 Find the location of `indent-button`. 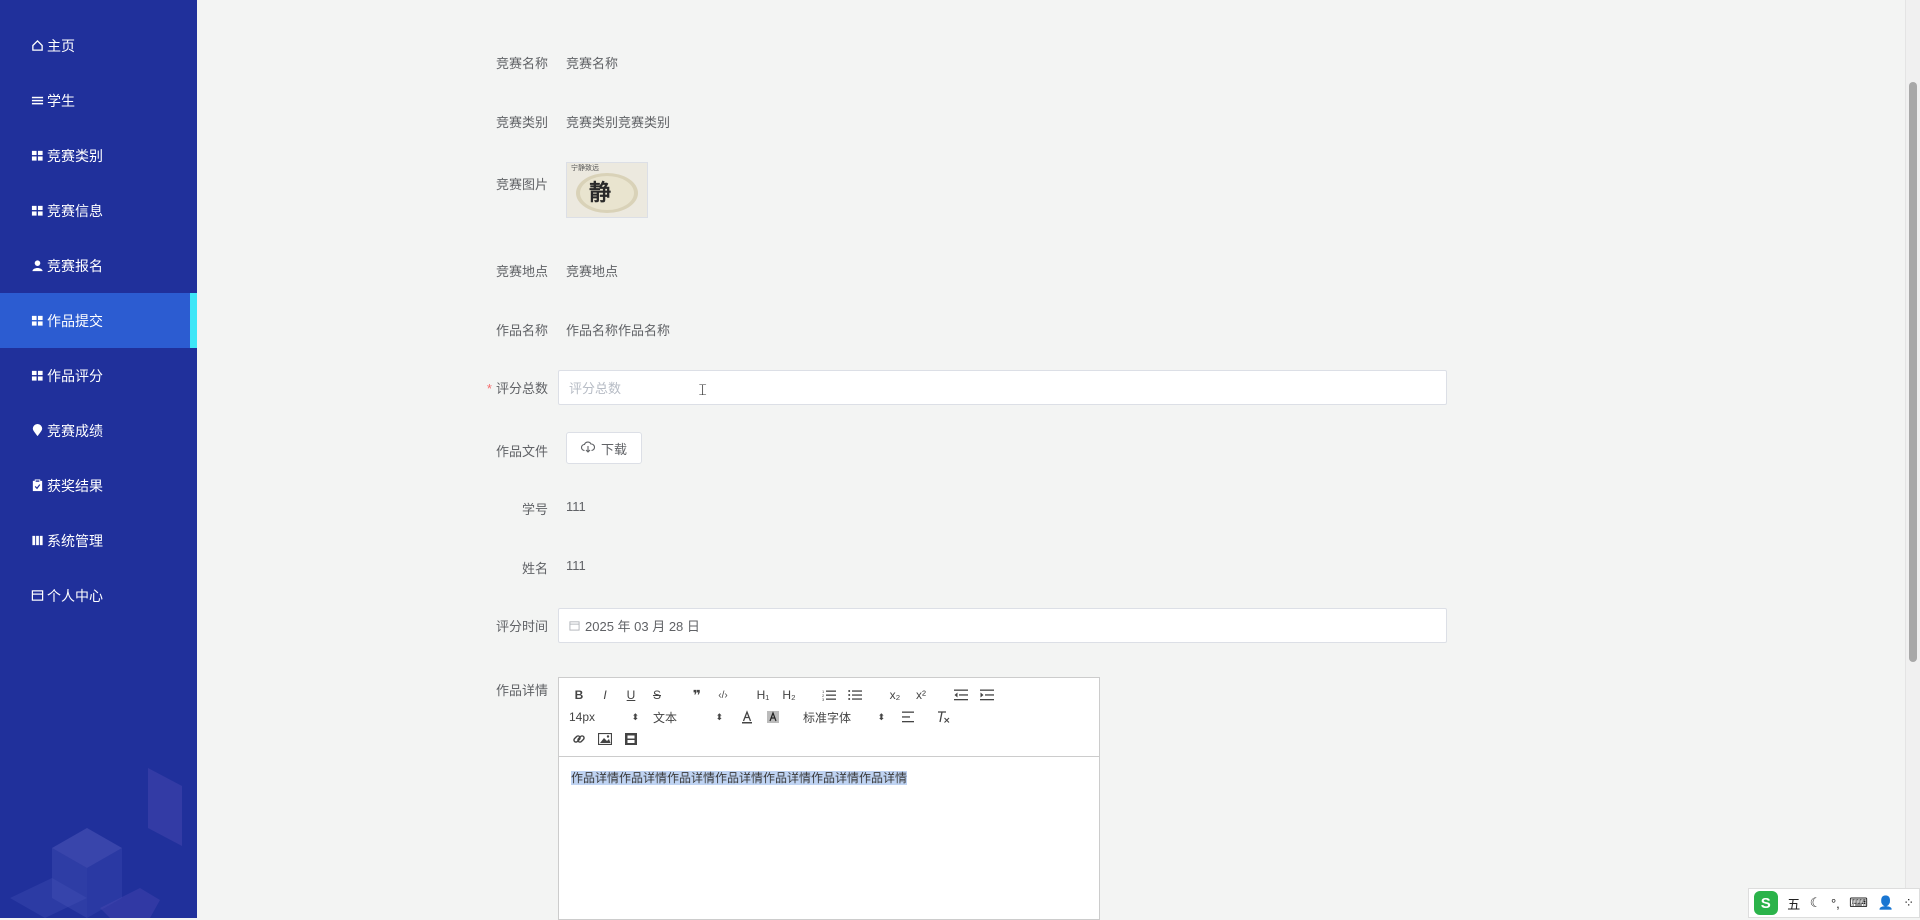

indent-button is located at coordinates (987, 695).